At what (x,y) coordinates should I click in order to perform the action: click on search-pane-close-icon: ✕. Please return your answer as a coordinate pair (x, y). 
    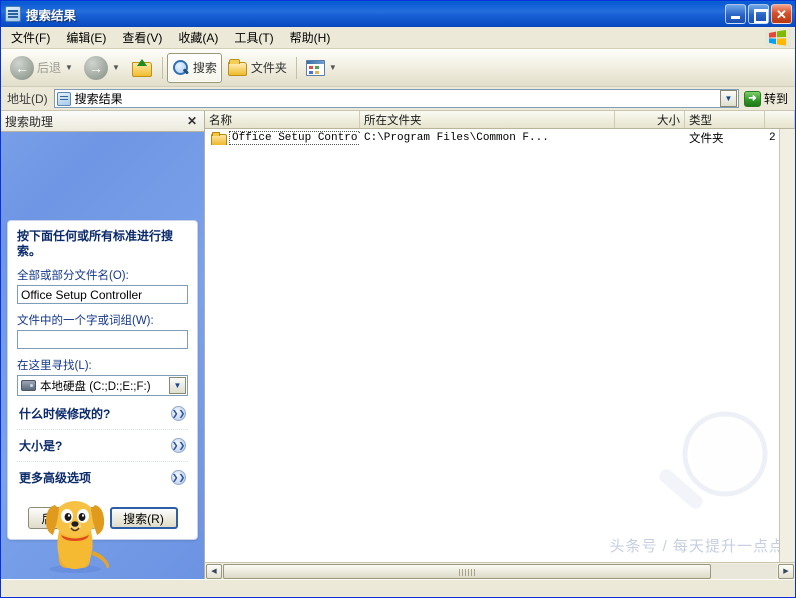
    Looking at the image, I should click on (192, 121).